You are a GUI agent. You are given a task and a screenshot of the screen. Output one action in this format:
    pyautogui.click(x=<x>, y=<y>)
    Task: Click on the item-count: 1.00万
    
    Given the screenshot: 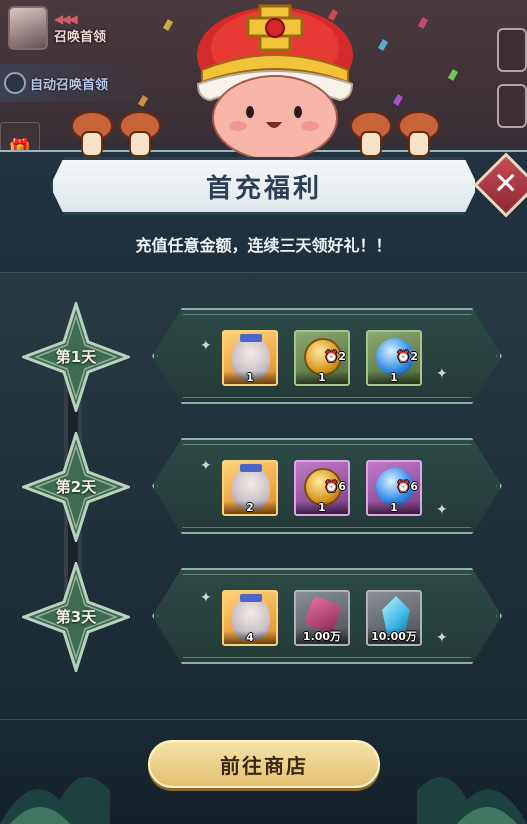 What is the action you would take?
    pyautogui.click(x=322, y=636)
    